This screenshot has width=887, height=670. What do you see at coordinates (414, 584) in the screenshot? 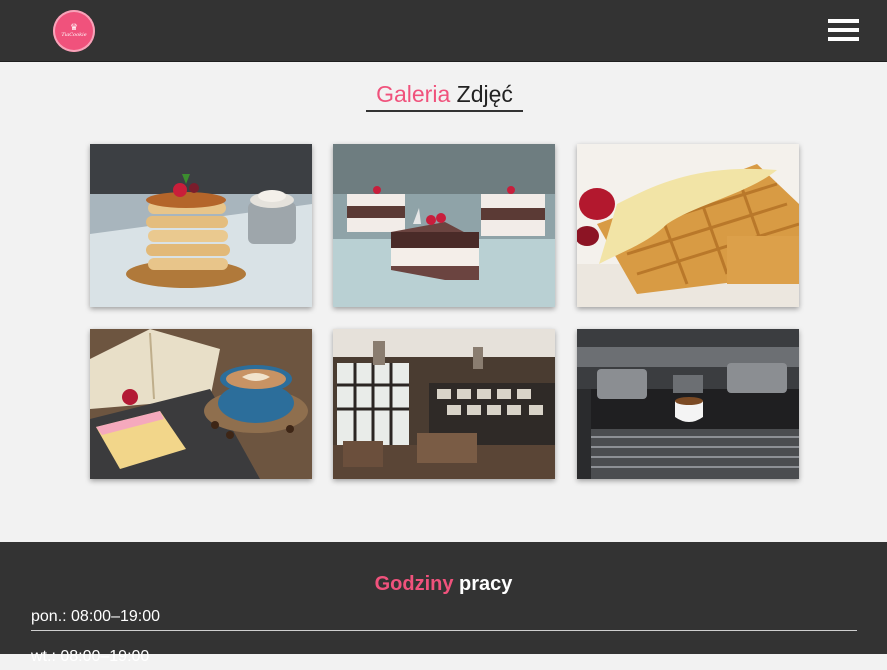
I see `opening-hours-title-accent: Godziny` at bounding box center [414, 584].